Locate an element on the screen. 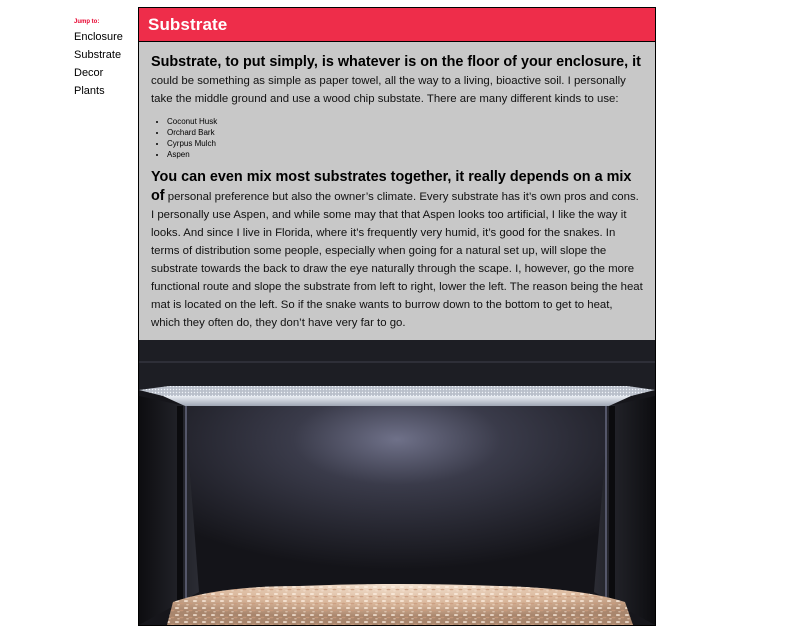  list-item: Aspen is located at coordinates (405, 154).